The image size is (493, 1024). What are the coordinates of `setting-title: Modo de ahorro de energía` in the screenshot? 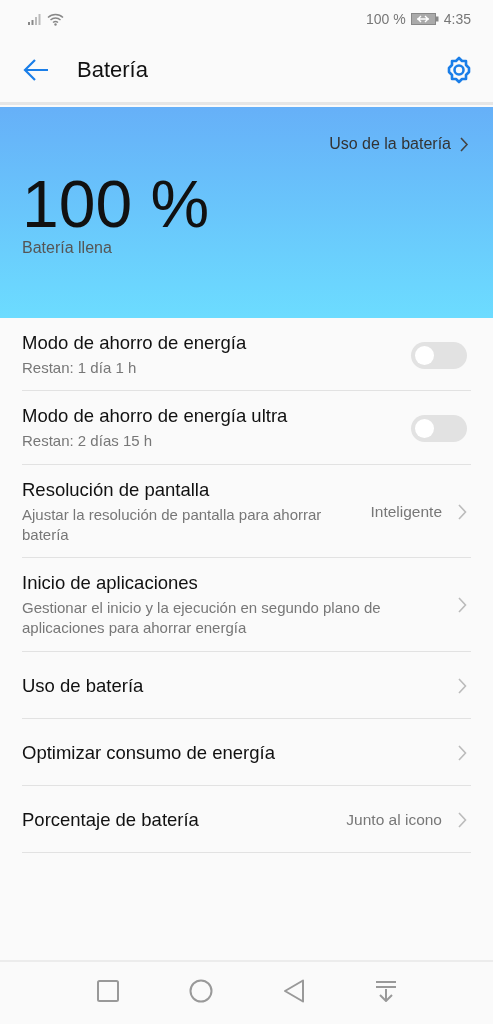 It's located at (135, 343).